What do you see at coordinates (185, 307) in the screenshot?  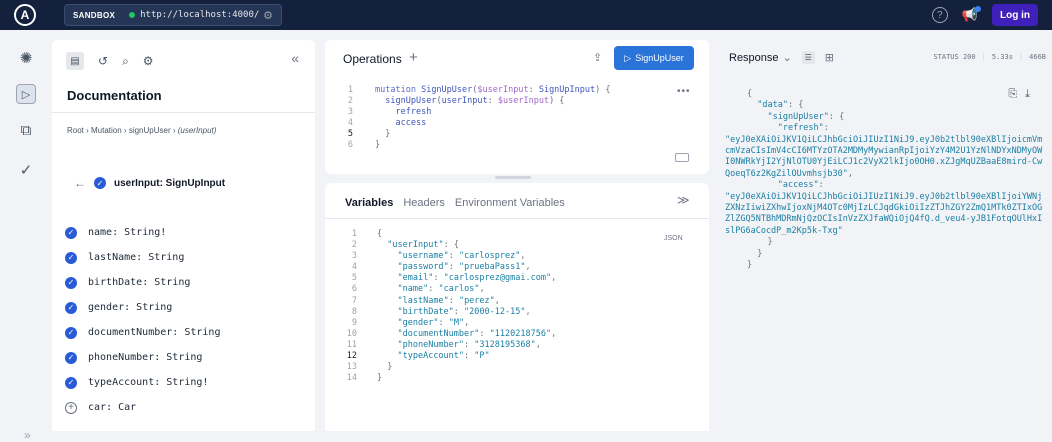 I see `field-row: ✓ gender: String` at bounding box center [185, 307].